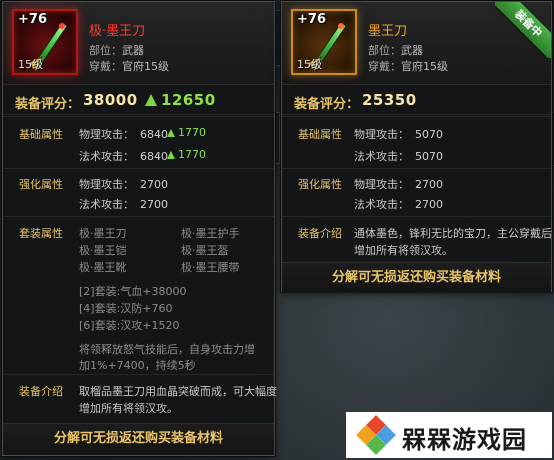 The image size is (554, 460). Describe the element at coordinates (103, 267) in the screenshot. I see `set-piece: 极·墨王靴` at that location.